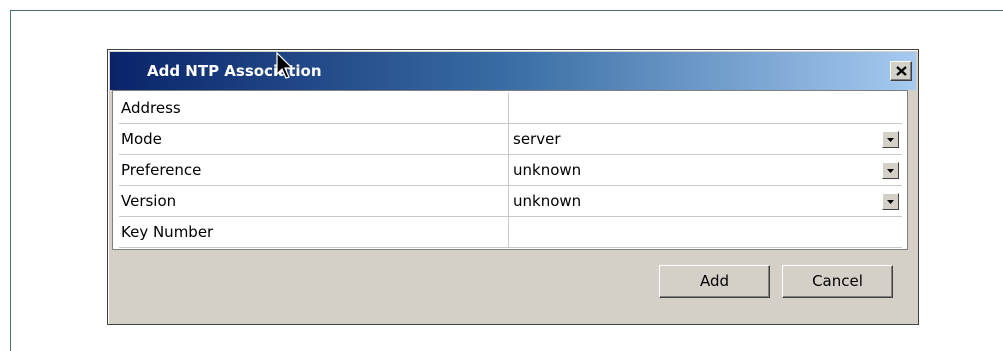 Image resolution: width=1003 pixels, height=351 pixels. I want to click on mode-dropdown-button, so click(890, 139).